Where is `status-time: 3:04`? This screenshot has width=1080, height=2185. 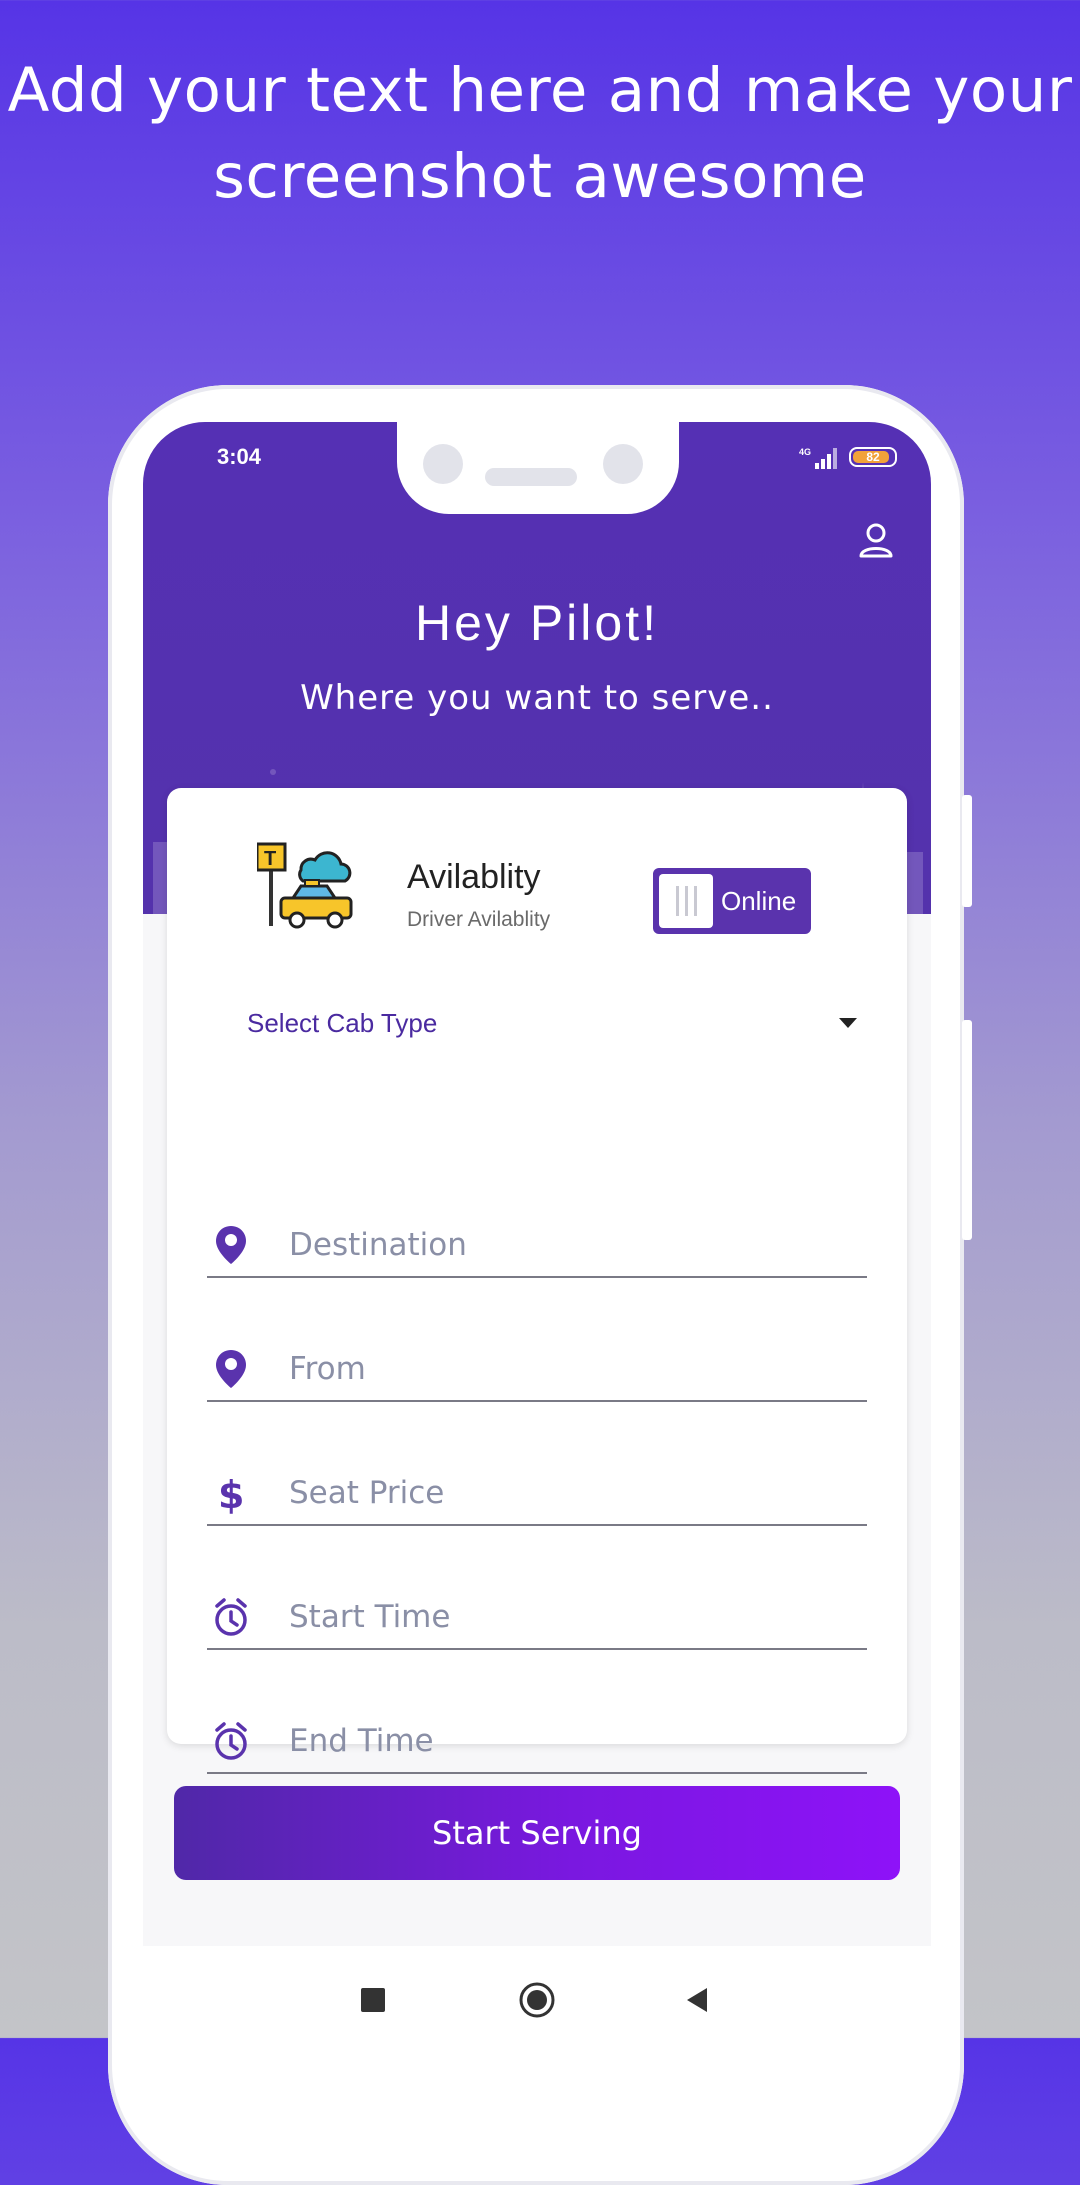 status-time: 3:04 is located at coordinates (239, 456).